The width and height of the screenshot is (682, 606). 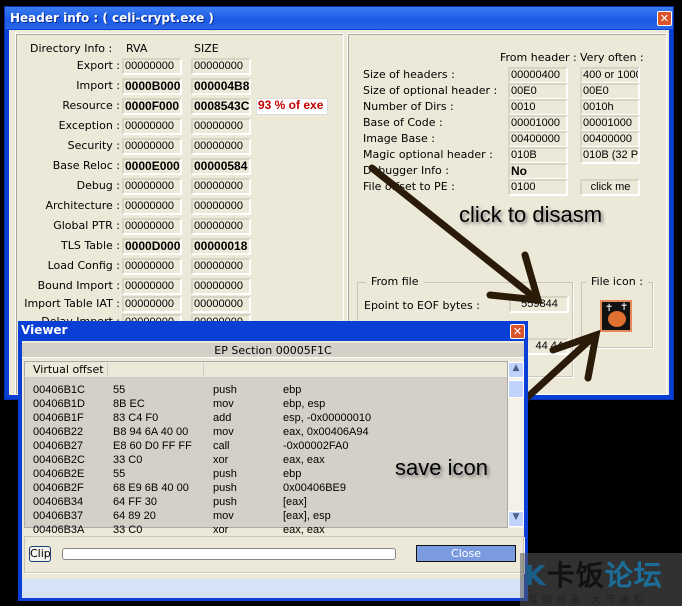 I want to click on viewer-bottom-group: Clip Close, so click(x=274, y=554).